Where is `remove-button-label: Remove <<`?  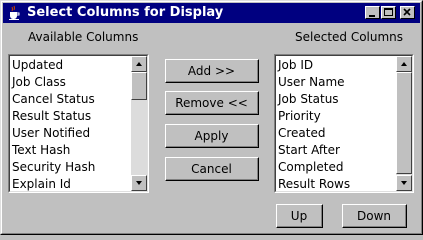
remove-button-label: Remove << is located at coordinates (212, 103).